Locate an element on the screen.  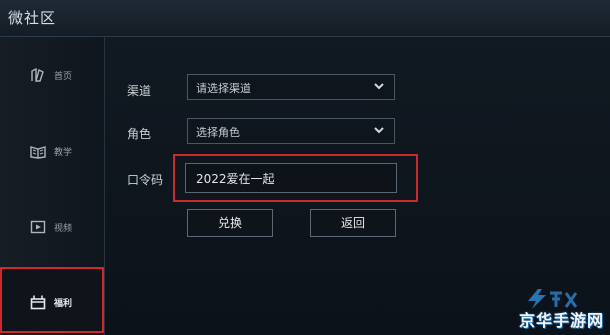
sidebar-item-label: 视频 is located at coordinates (63, 229).